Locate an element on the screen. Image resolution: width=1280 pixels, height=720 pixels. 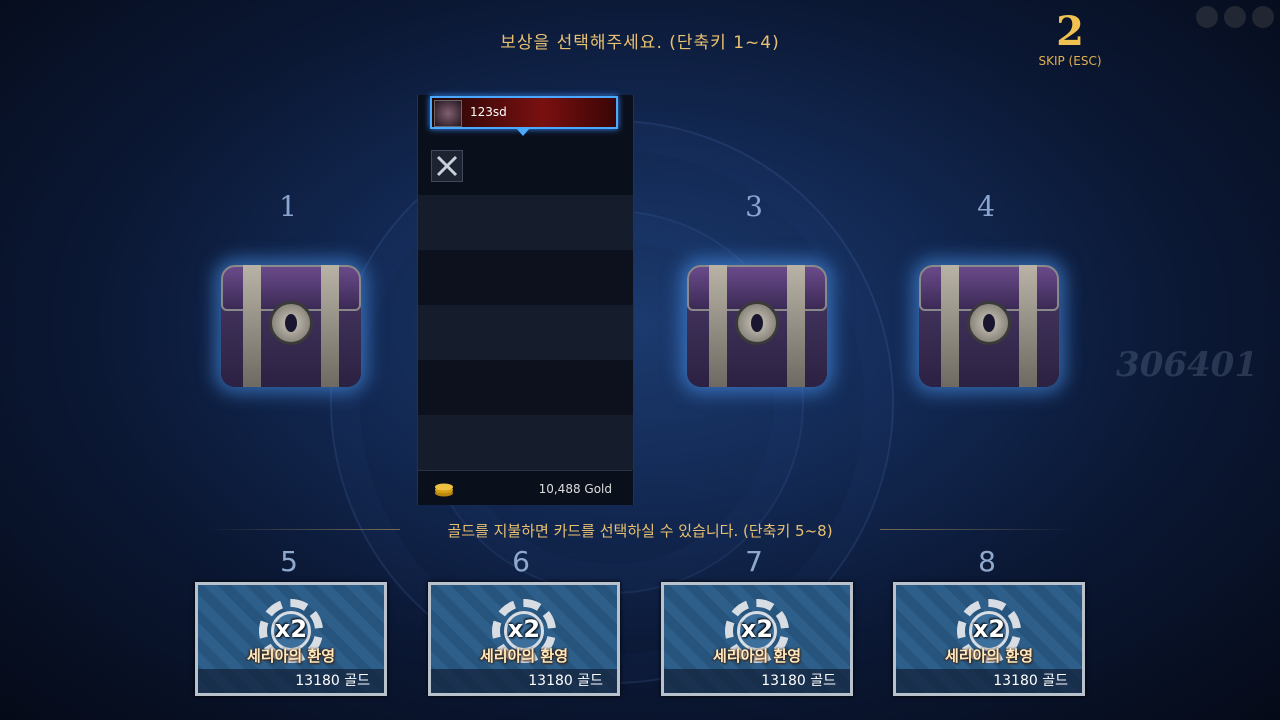
card-number: 5 is located at coordinates (289, 561).